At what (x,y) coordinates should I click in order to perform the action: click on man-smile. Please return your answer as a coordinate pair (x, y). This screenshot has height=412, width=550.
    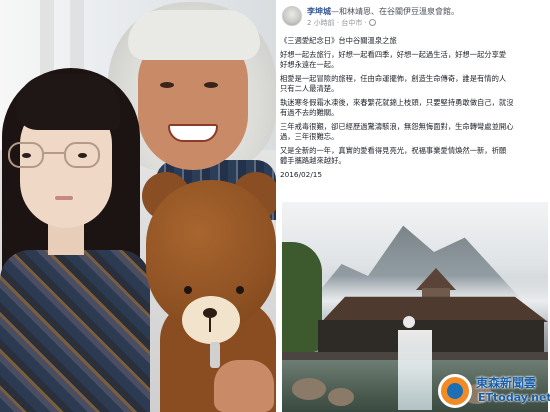
    Looking at the image, I should click on (193, 133).